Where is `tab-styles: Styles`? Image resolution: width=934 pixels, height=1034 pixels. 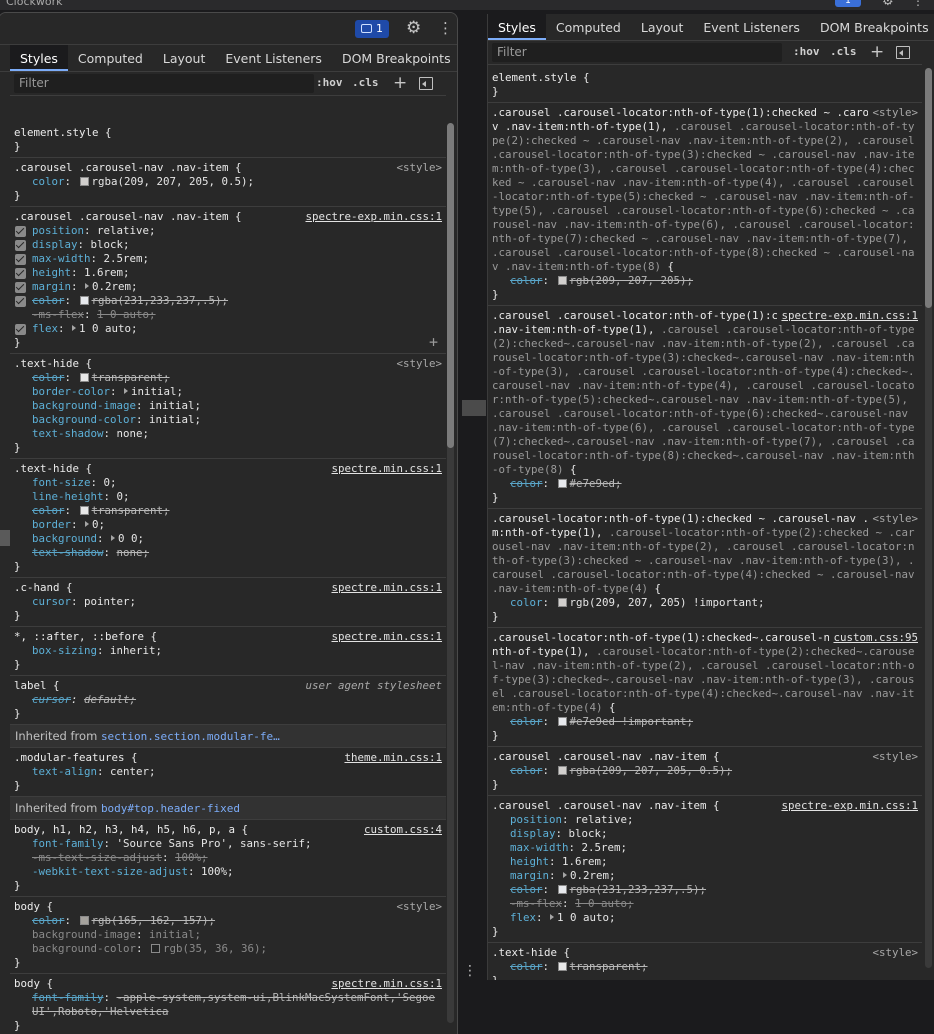
tab-styles: Styles is located at coordinates (39, 58).